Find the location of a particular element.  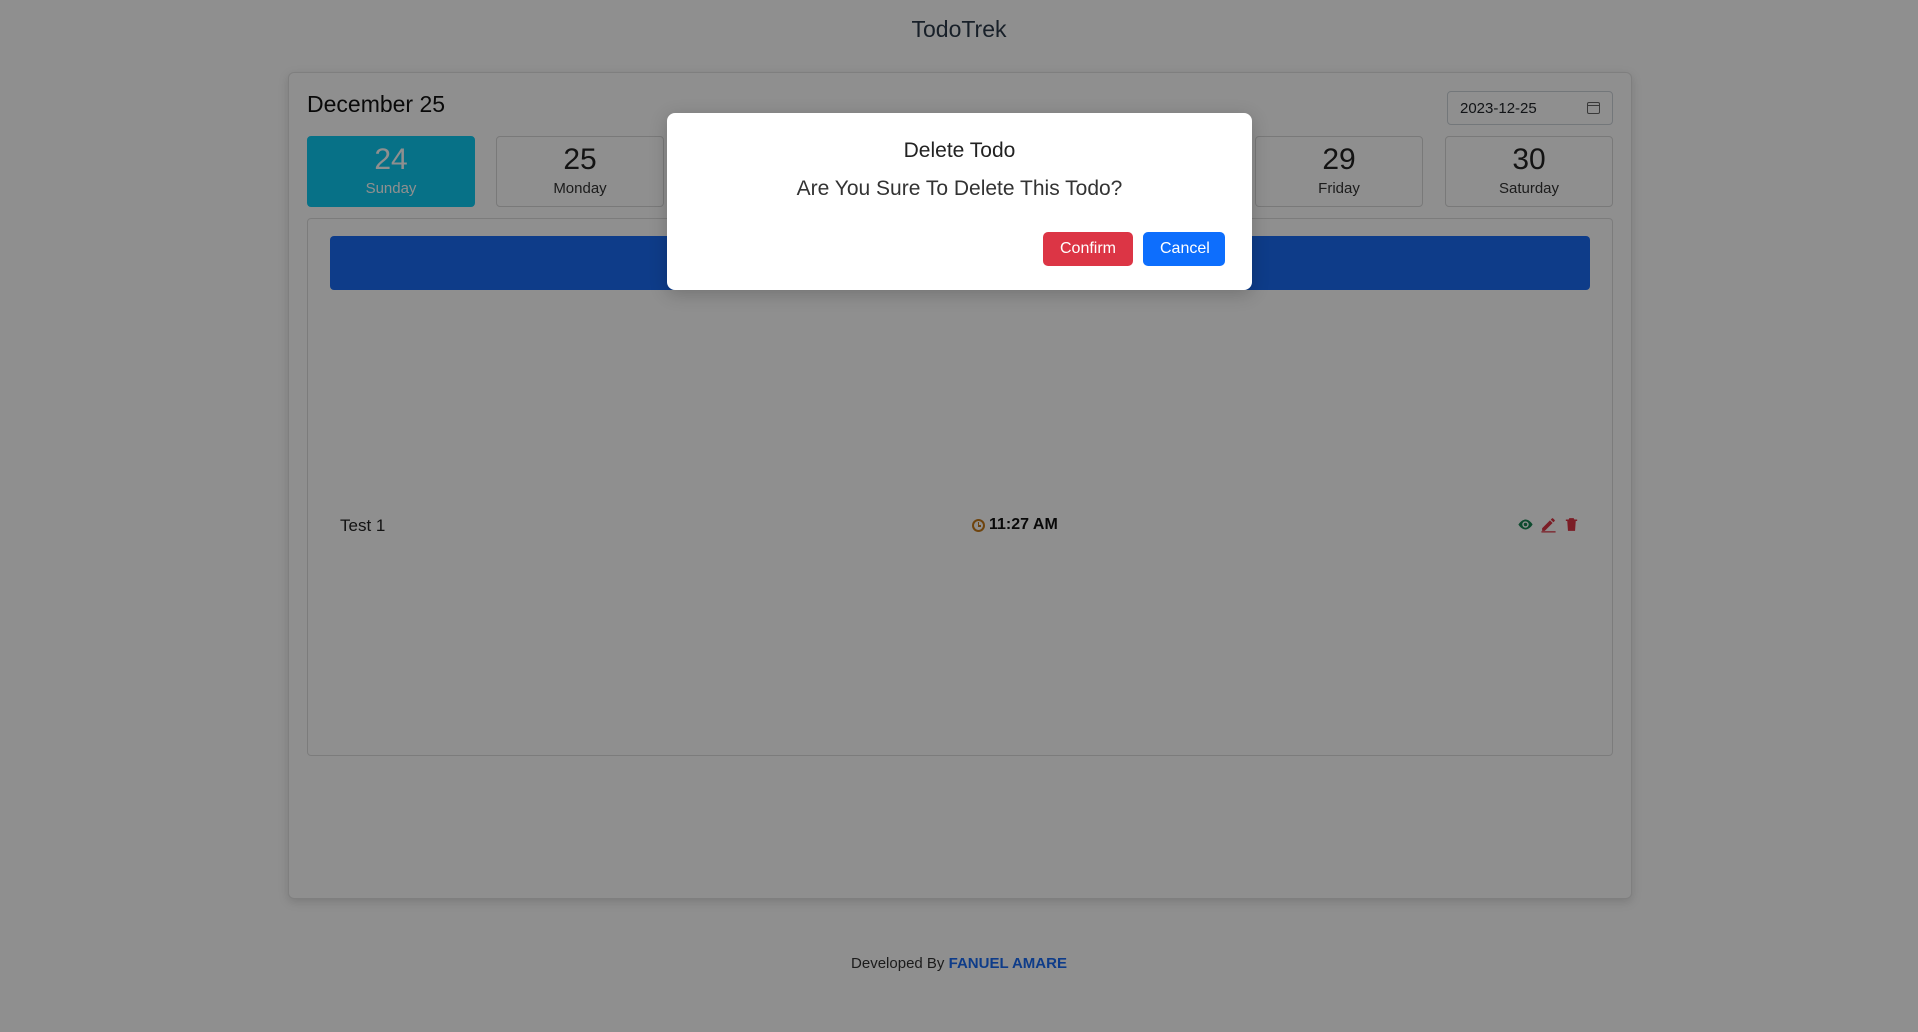

modal-buttons: Confirm Cancel is located at coordinates (1134, 249).